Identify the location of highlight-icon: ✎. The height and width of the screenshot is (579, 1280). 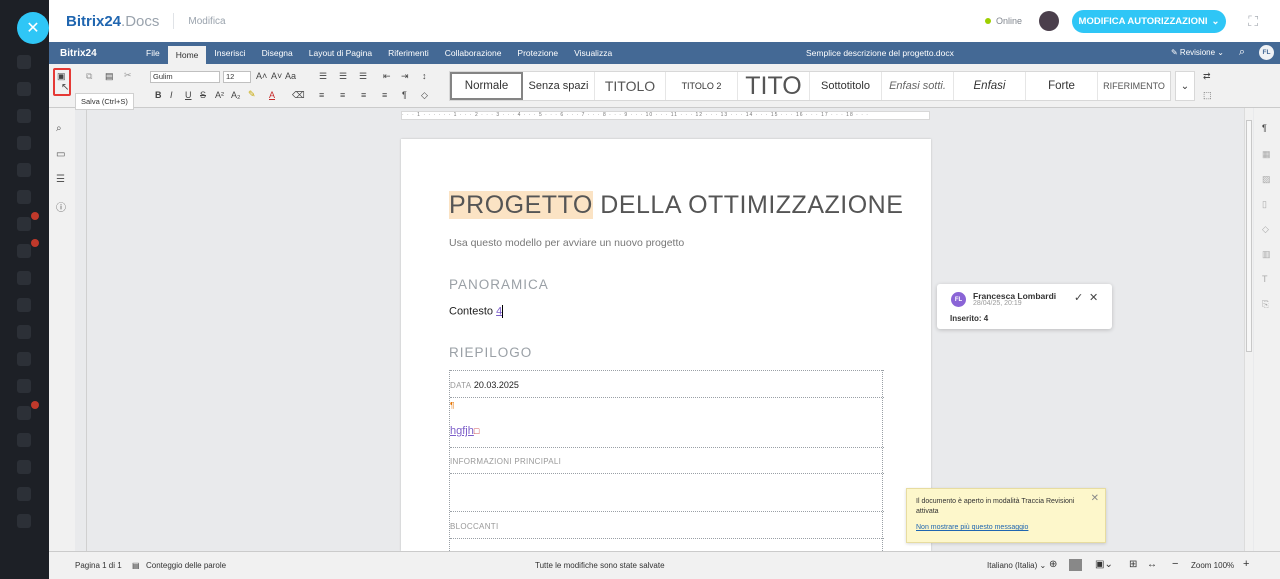
(252, 94).